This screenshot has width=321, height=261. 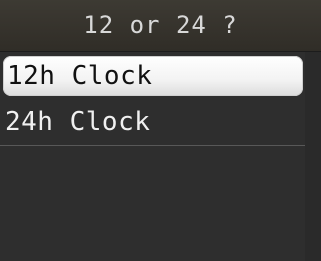 I want to click on option-label: 12h Clock, so click(x=80, y=76).